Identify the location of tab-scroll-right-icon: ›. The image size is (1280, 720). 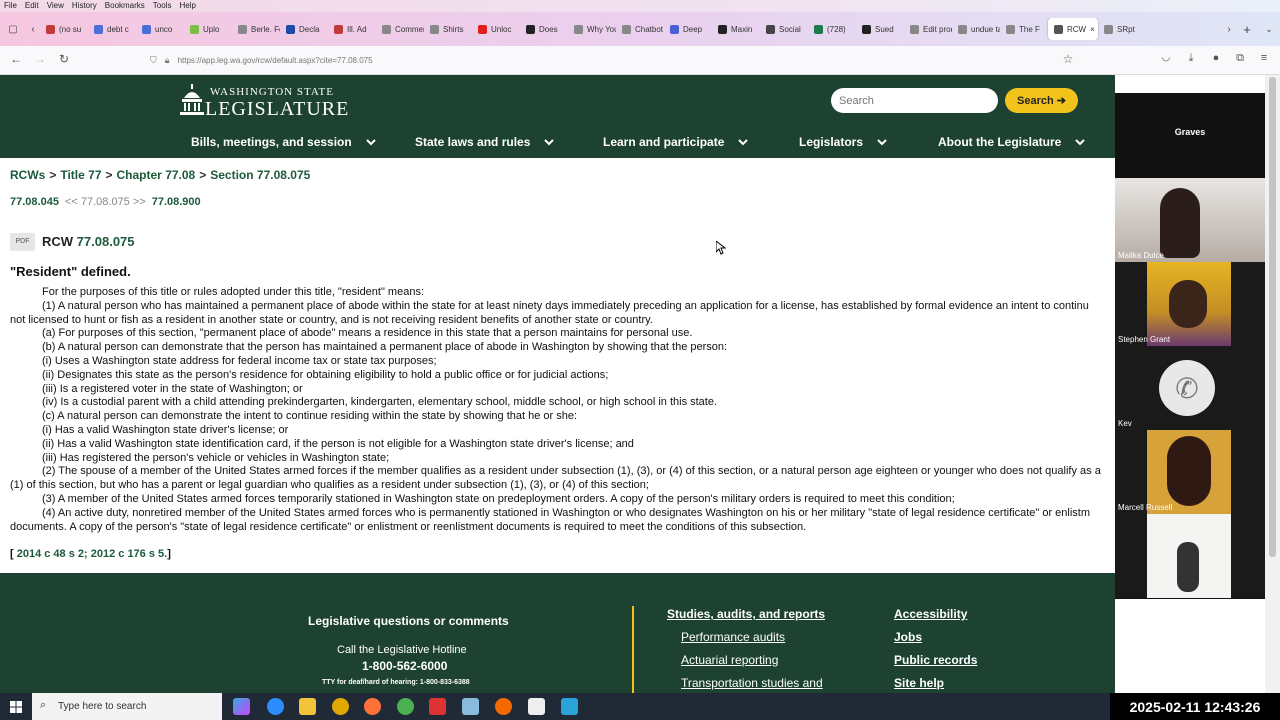
(1229, 29).